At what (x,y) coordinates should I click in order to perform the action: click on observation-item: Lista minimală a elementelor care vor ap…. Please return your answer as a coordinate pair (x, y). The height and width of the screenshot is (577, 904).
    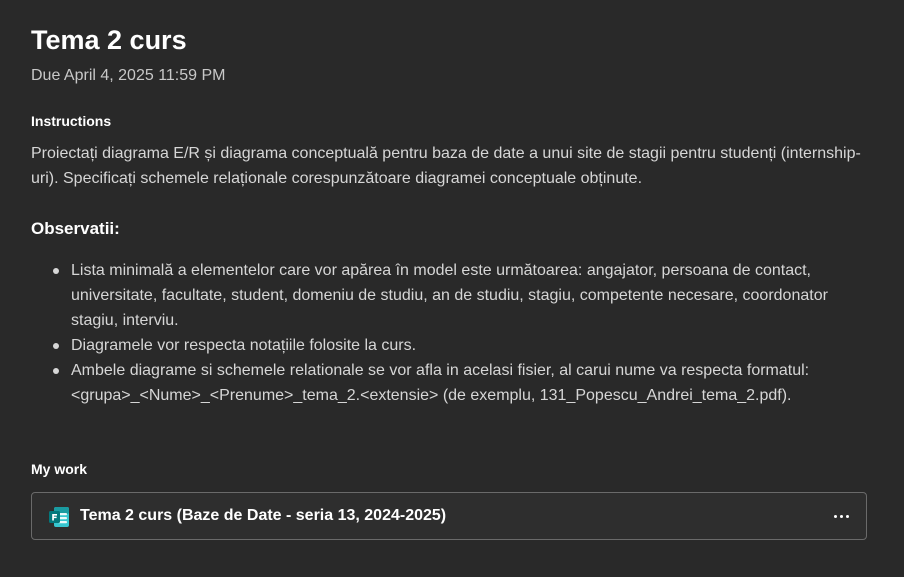
    Looking at the image, I should click on (457, 295).